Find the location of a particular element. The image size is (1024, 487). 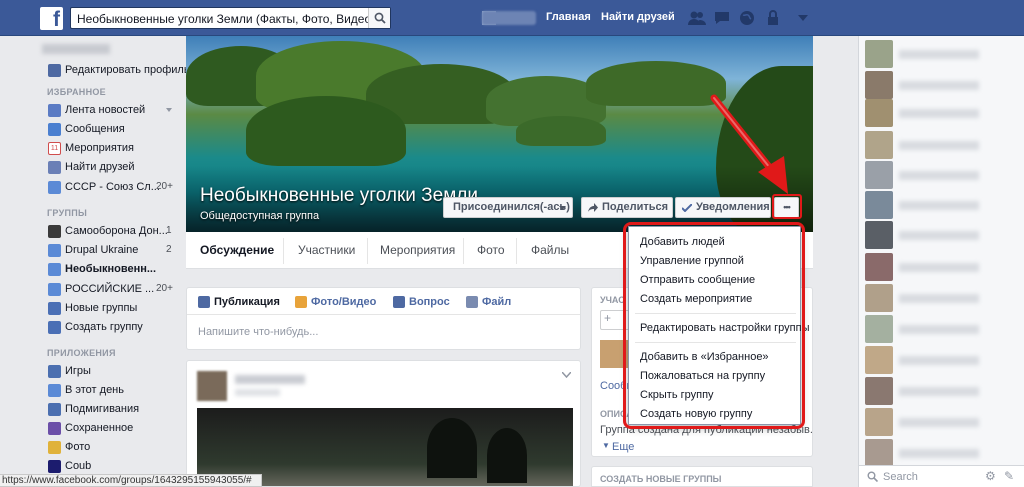

profile-name-link is located at coordinates (509, 18).